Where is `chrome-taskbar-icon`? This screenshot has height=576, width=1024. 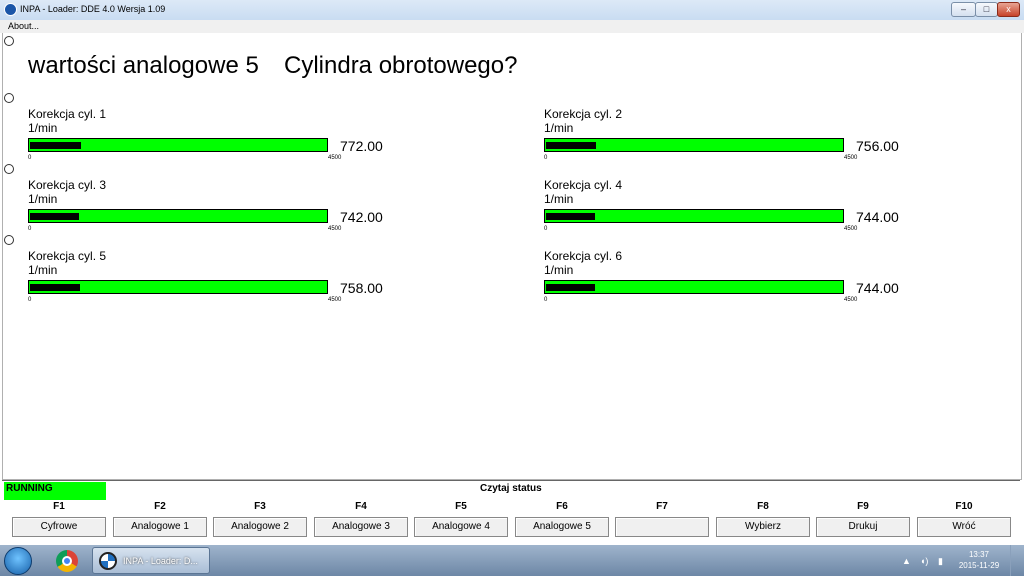 chrome-taskbar-icon is located at coordinates (67, 560).